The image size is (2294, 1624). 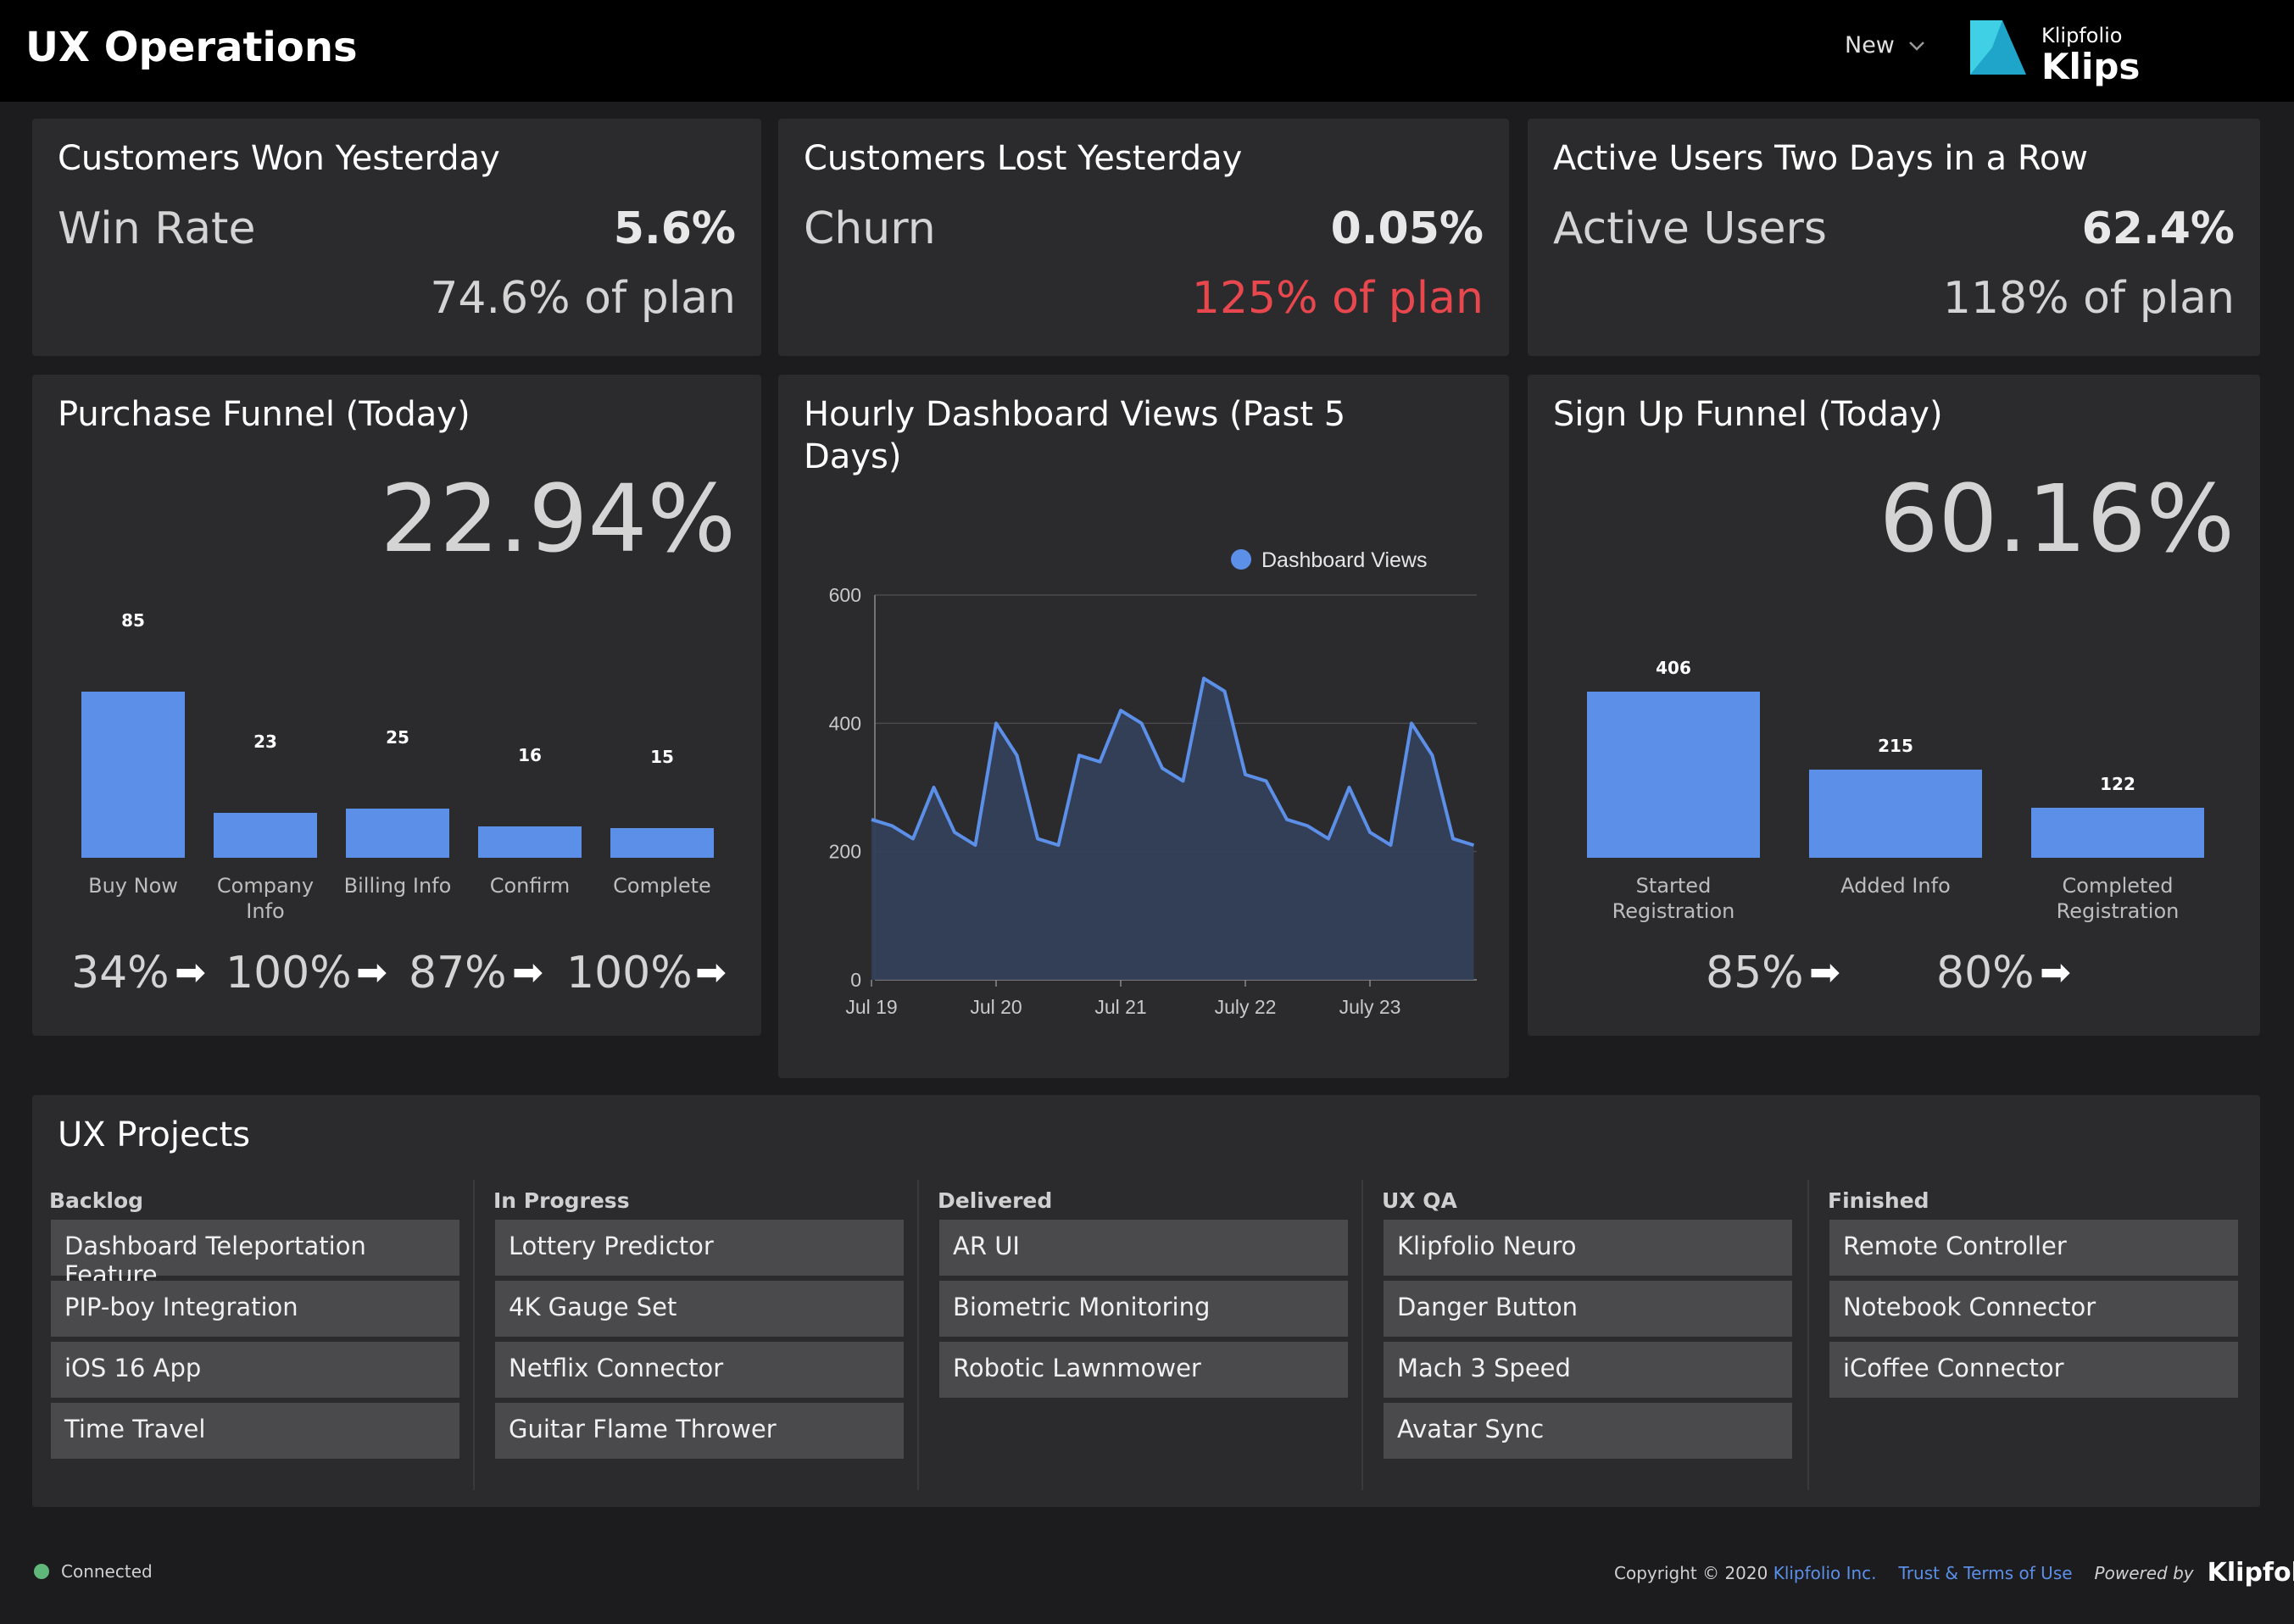 What do you see at coordinates (397, 886) in the screenshot?
I see `bar-category-label: Billing Info` at bounding box center [397, 886].